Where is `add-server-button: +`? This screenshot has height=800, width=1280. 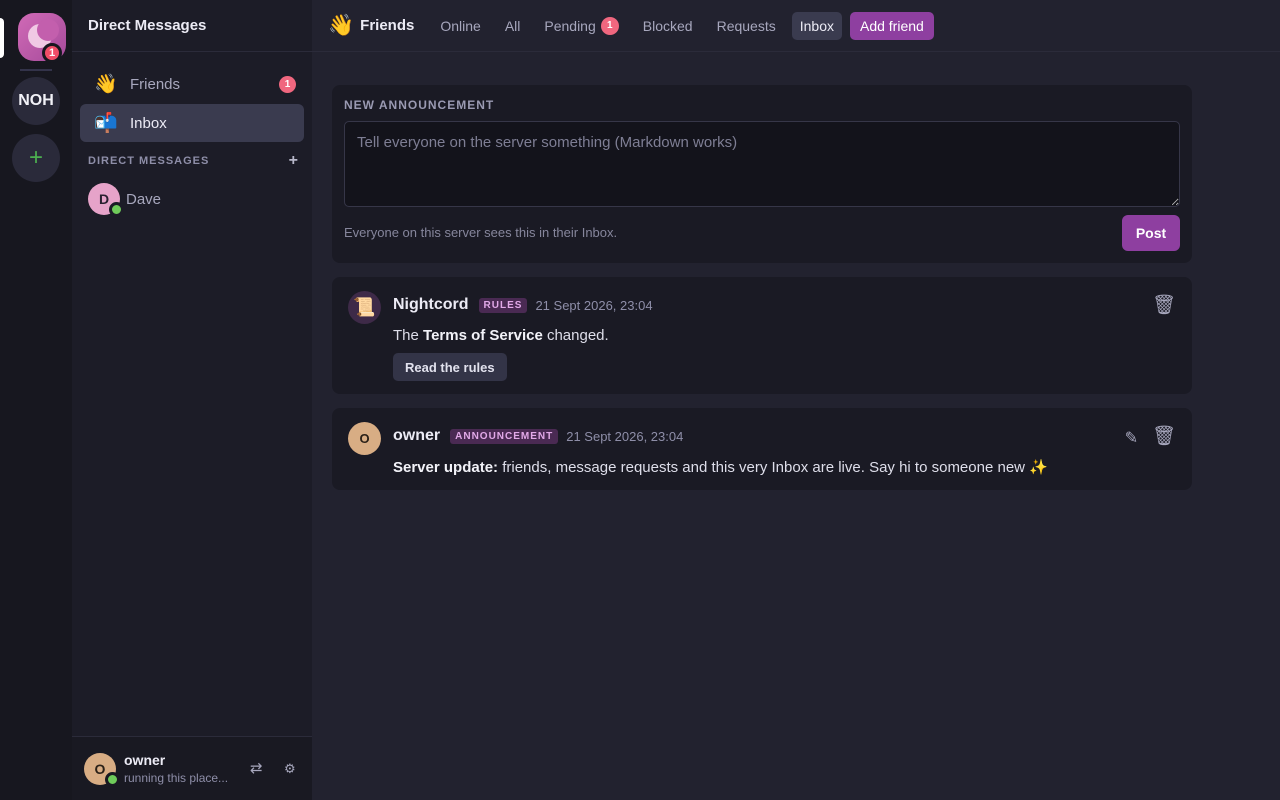 add-server-button: + is located at coordinates (36, 158).